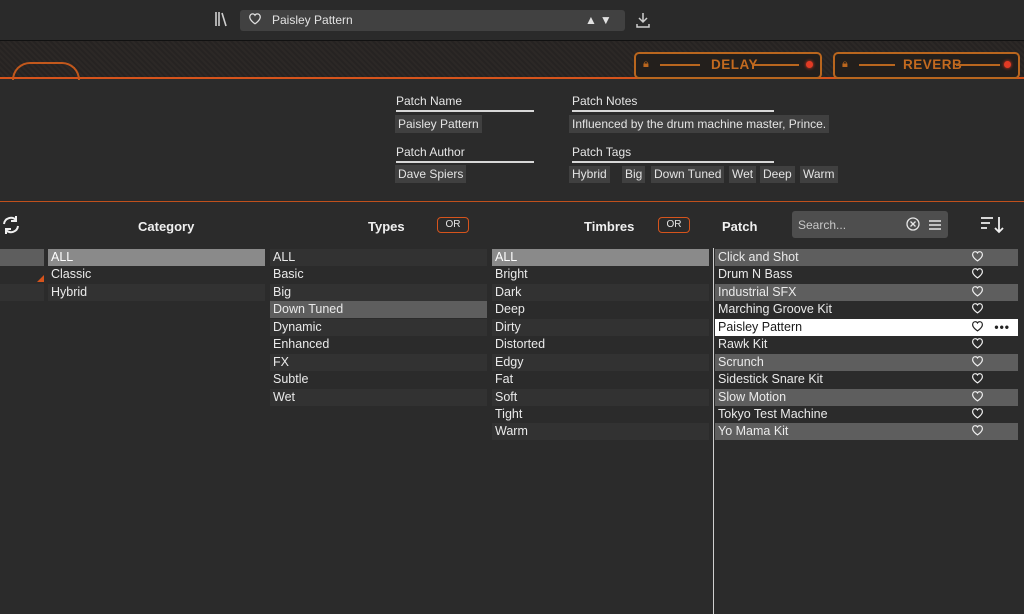 The width and height of the screenshot is (1024, 614). Describe the element at coordinates (600, 257) in the screenshot. I see `timbre-item: ALL` at that location.